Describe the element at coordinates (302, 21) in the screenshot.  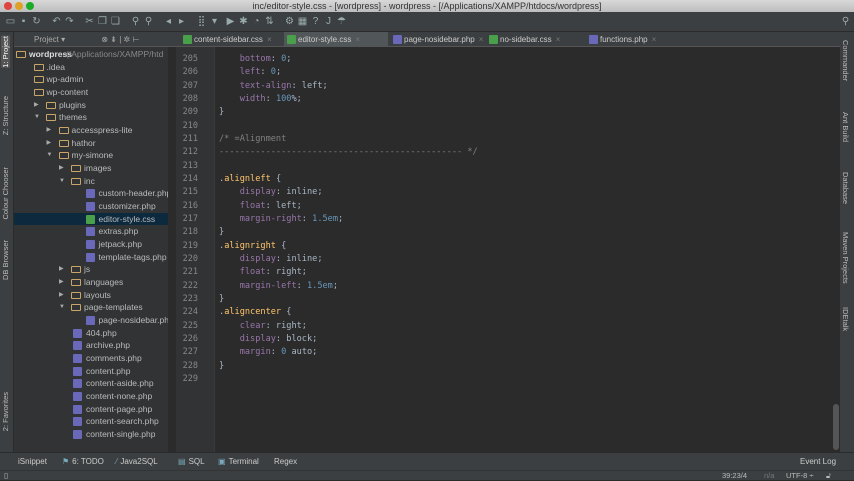
I see `structure-icon: ▦` at that location.